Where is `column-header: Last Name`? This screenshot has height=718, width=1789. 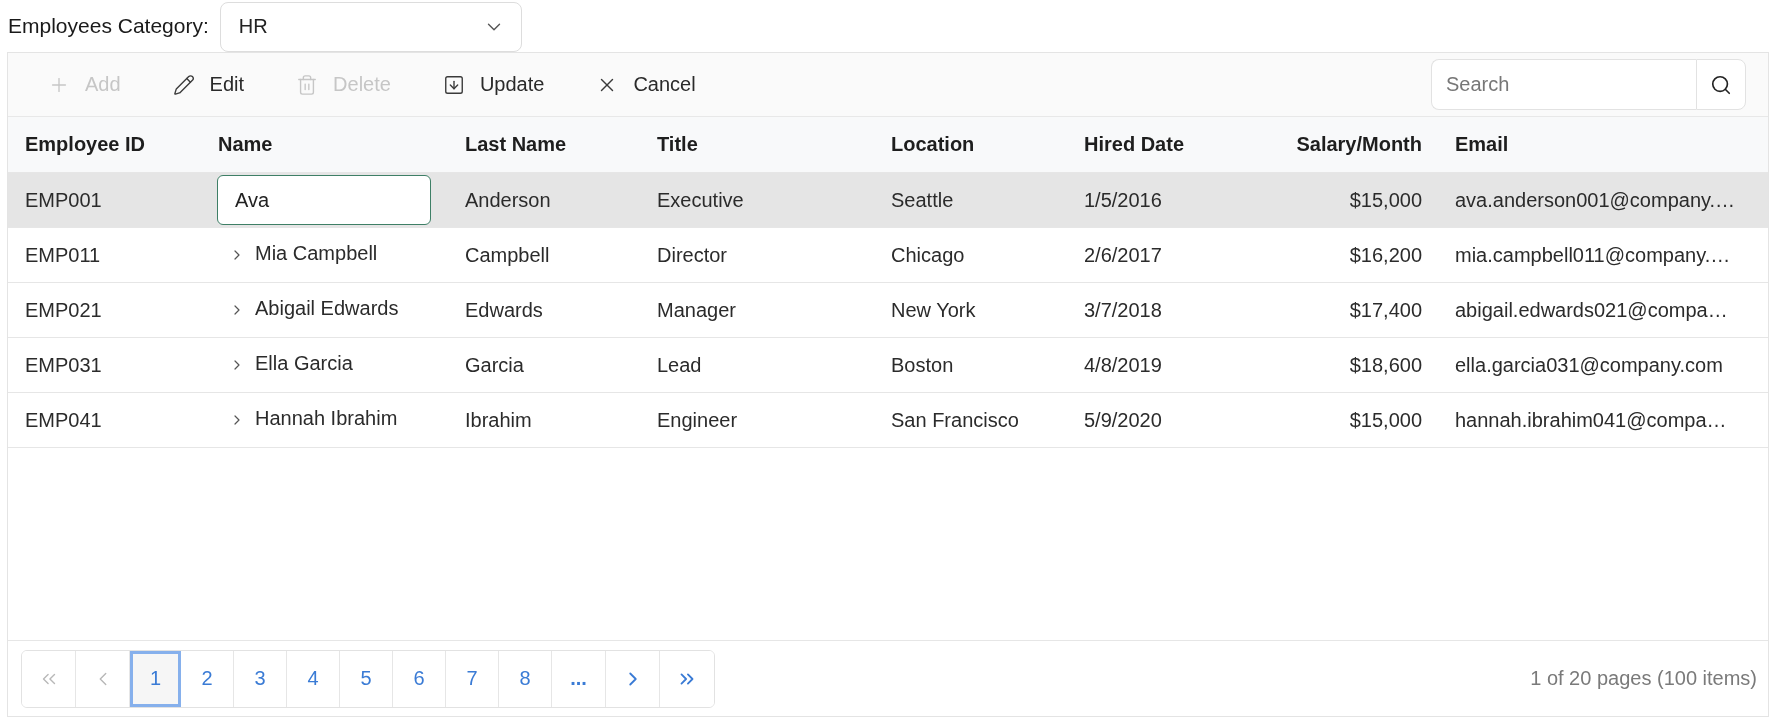
column-header: Last Name is located at coordinates (544, 144).